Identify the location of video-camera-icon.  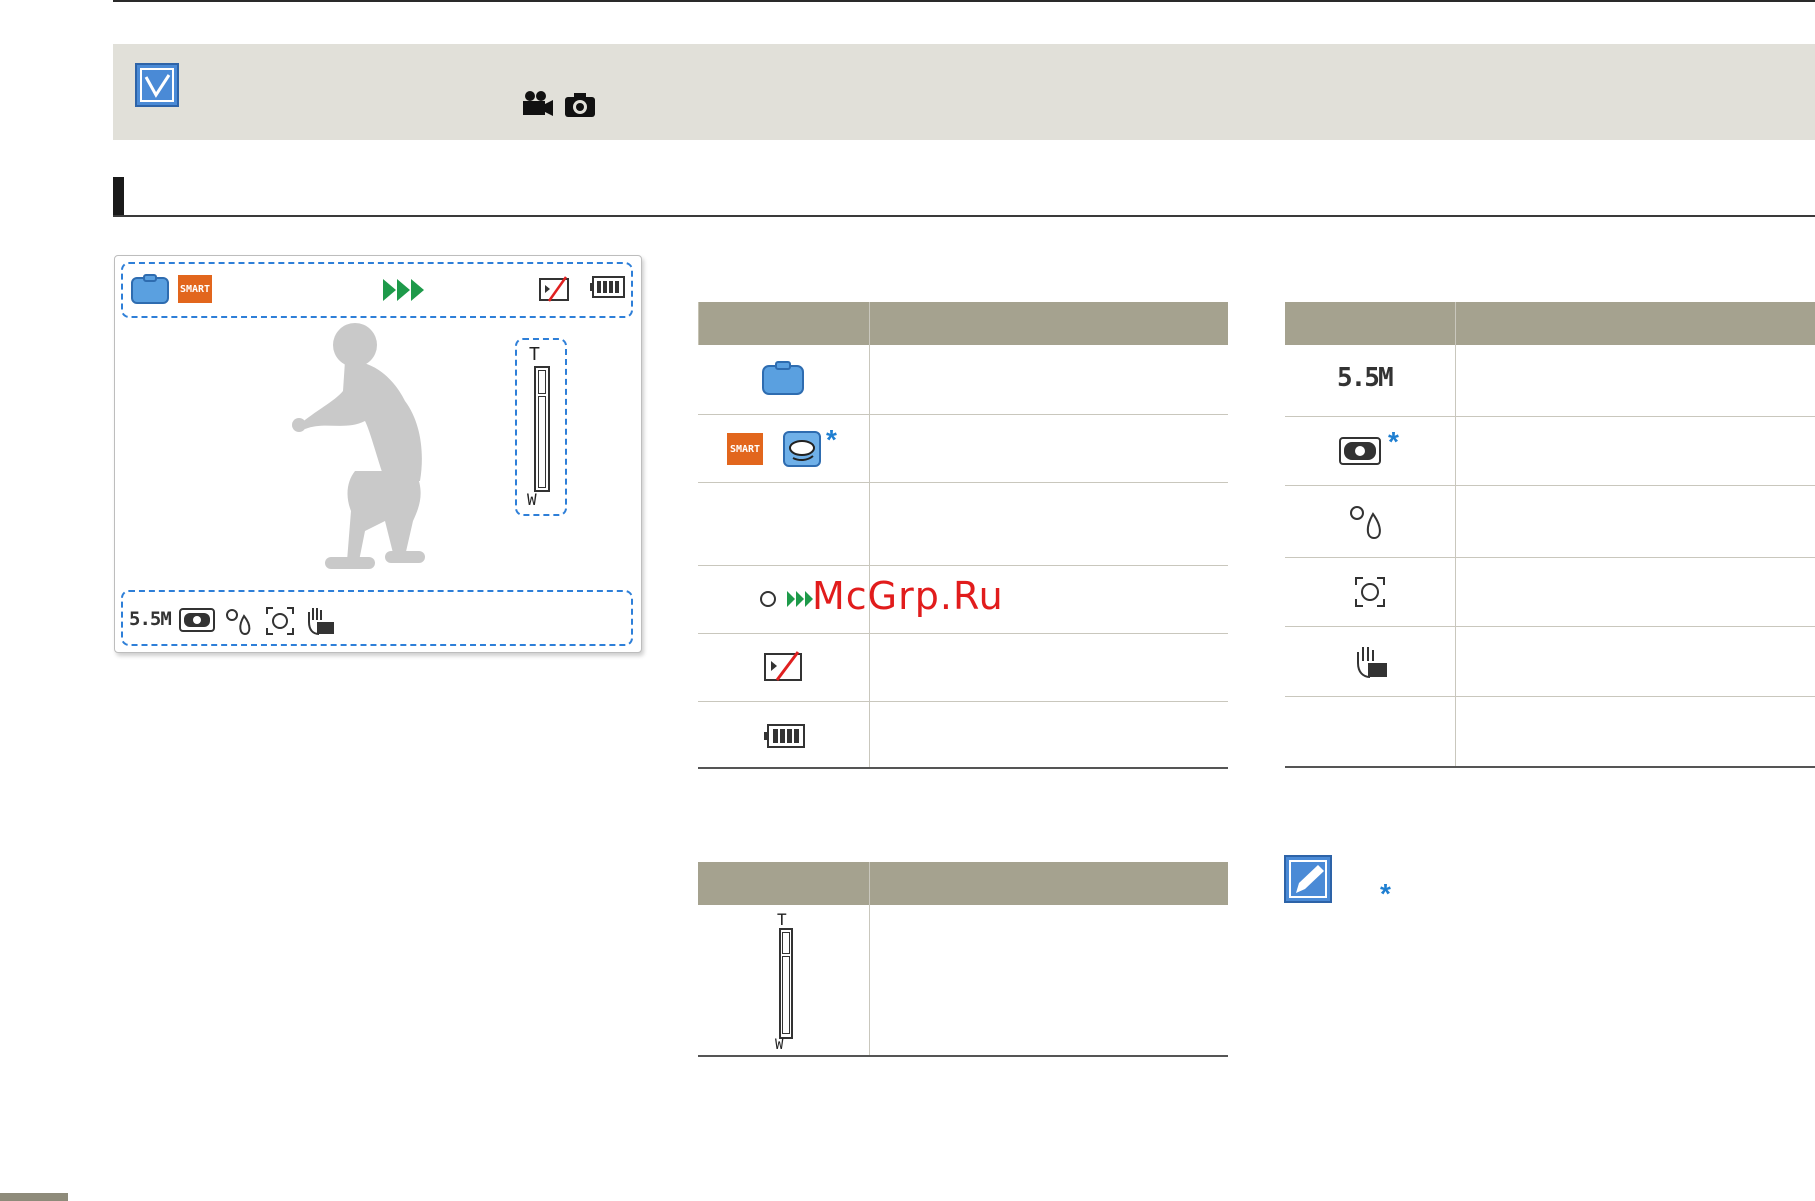
(538, 103).